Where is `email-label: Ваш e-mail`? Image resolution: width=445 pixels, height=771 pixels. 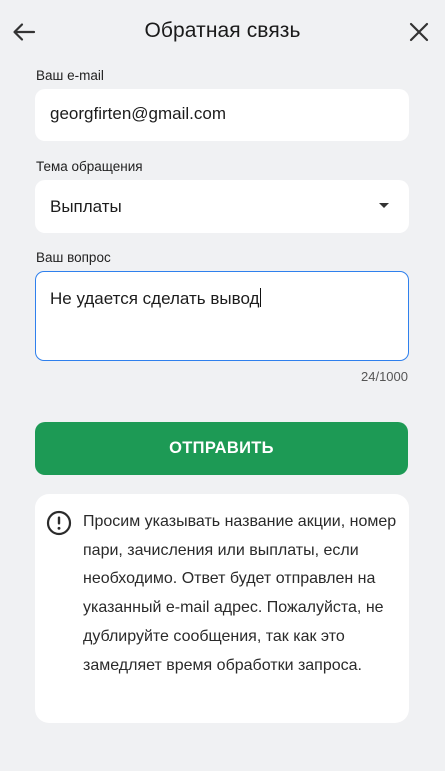
email-label: Ваш e-mail is located at coordinates (70, 75).